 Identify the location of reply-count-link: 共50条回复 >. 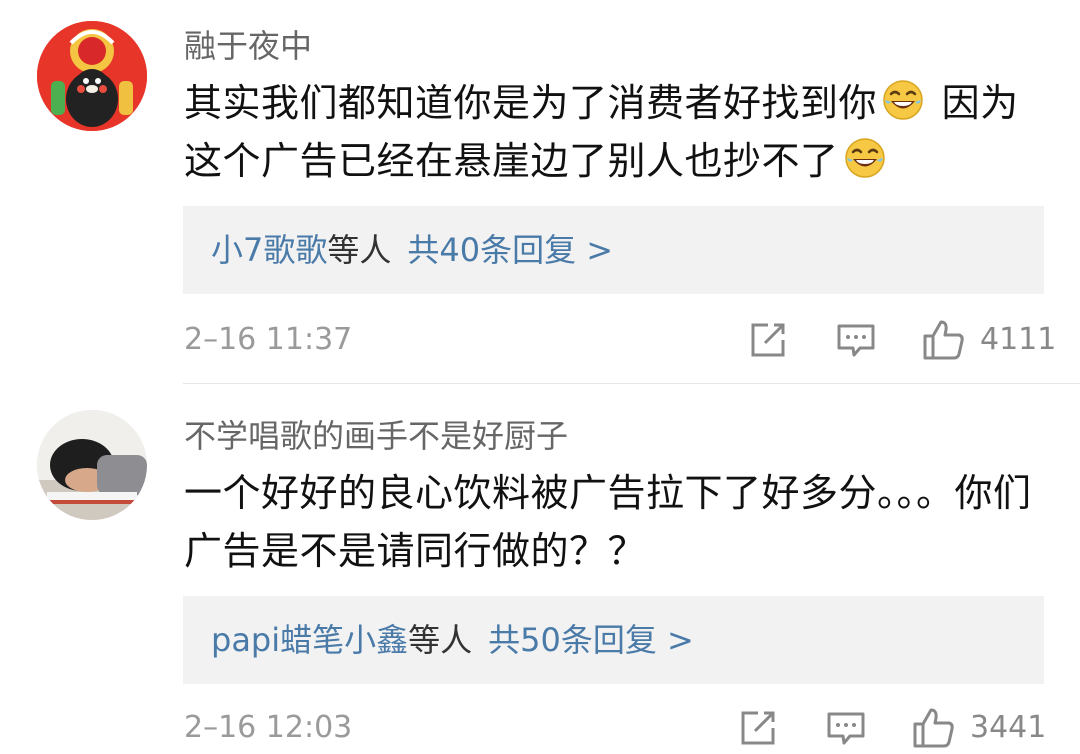
(591, 640).